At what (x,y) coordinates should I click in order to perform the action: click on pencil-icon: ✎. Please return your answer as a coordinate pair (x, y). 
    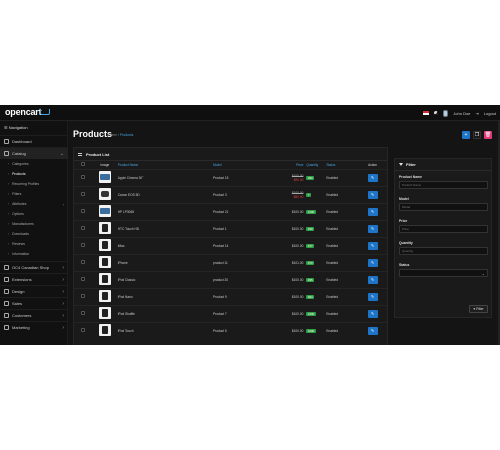
    Looking at the image, I should click on (372, 296).